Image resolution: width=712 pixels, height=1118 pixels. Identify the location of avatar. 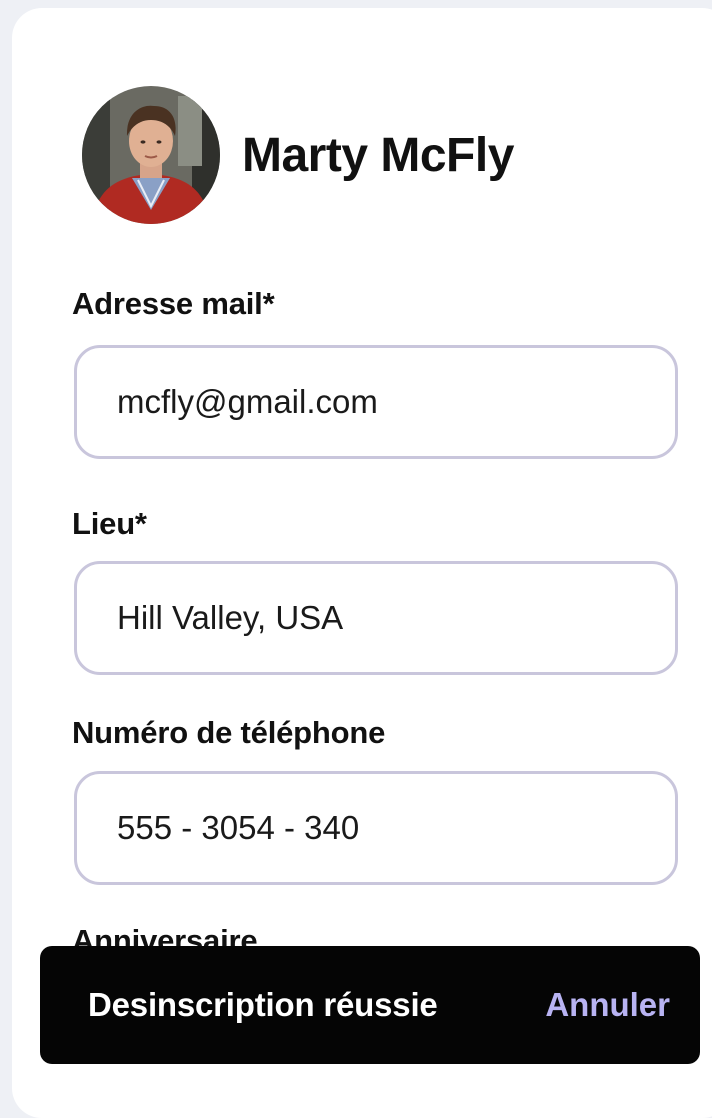
(151, 155).